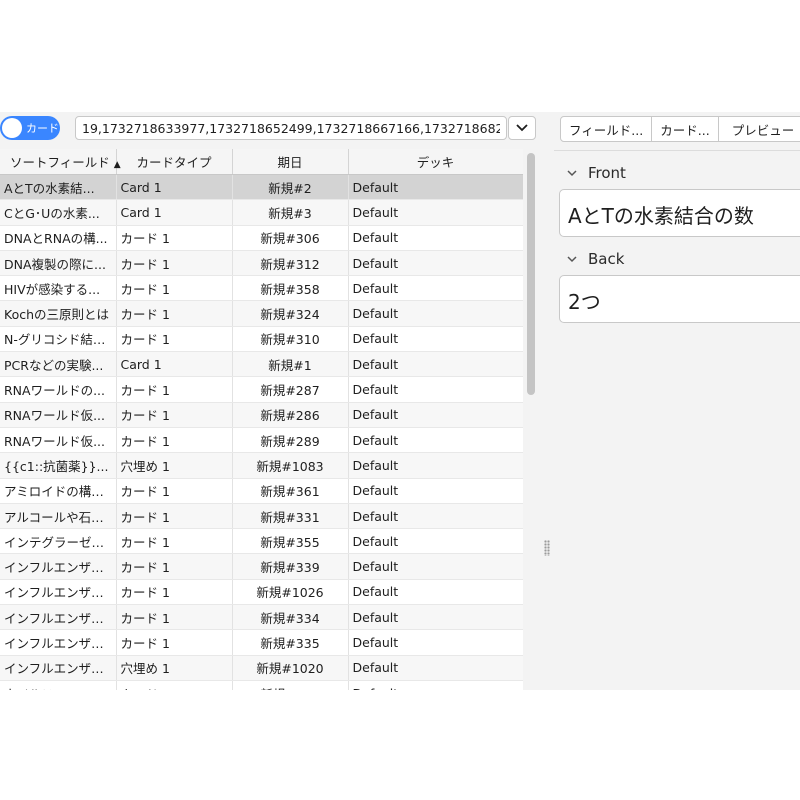 The width and height of the screenshot is (800, 800). I want to click on editor-toolbar: フィールド... カード... プレビュー, so click(680, 129).